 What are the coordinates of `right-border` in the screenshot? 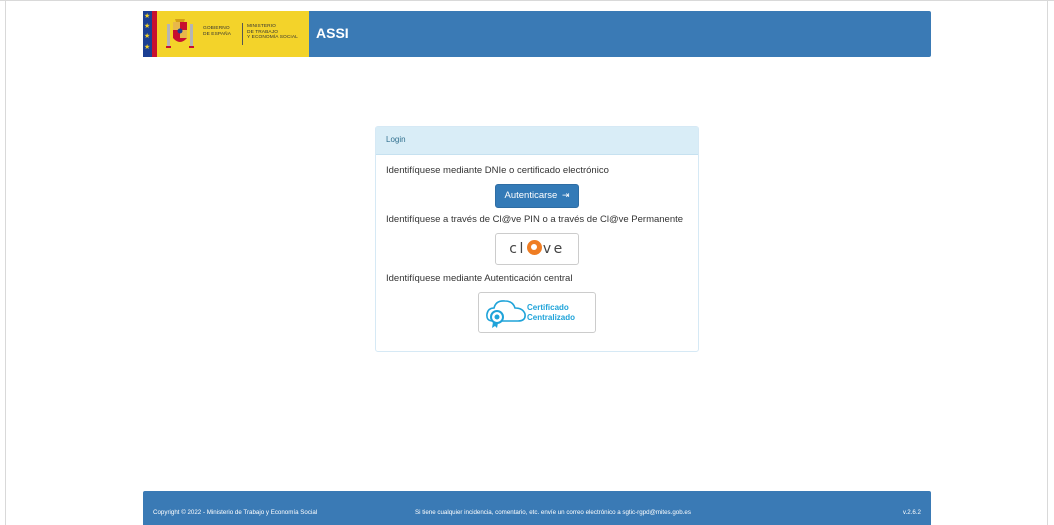 It's located at (1047, 262).